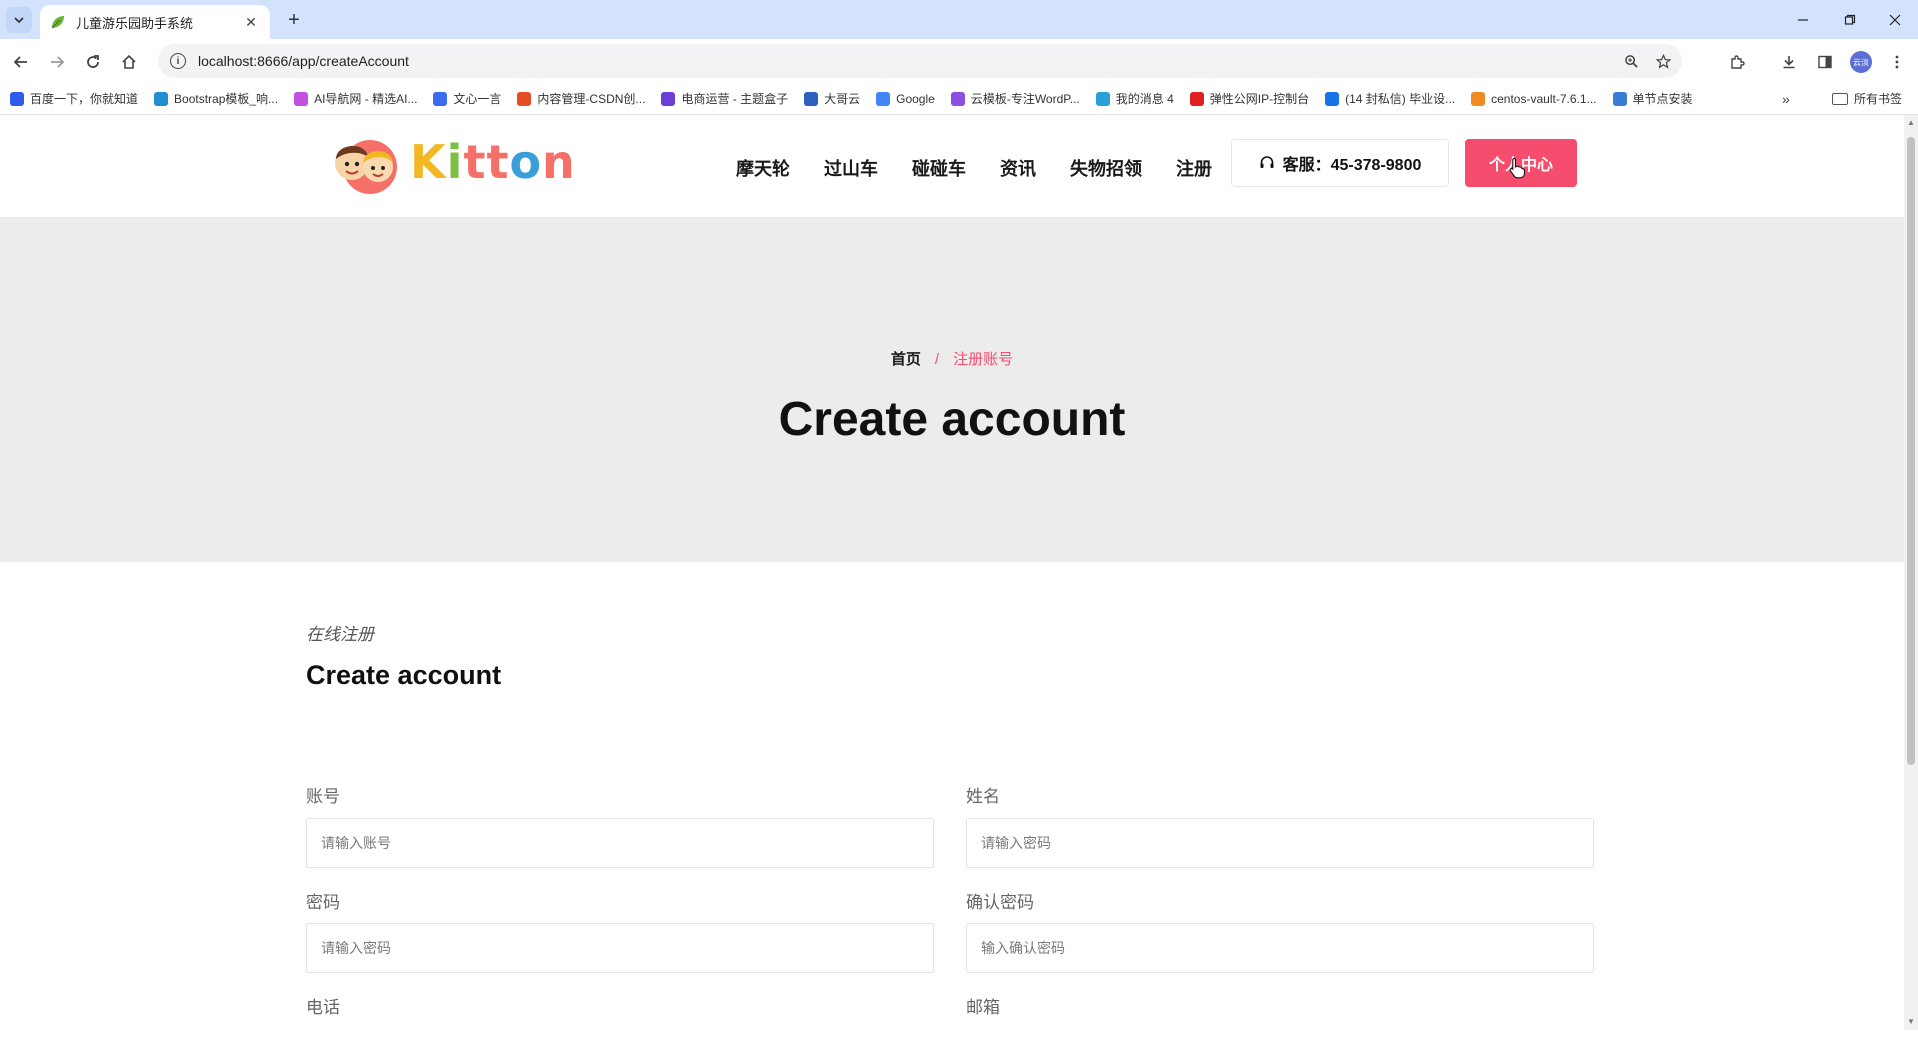 Image resolution: width=1918 pixels, height=1038 pixels. I want to click on address-bar: i localhost:8666/app/createAccount, so click(920, 61).